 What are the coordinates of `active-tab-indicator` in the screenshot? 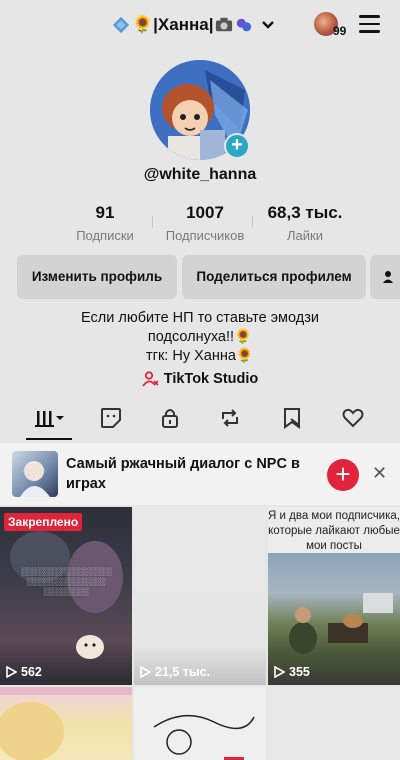 It's located at (49, 439).